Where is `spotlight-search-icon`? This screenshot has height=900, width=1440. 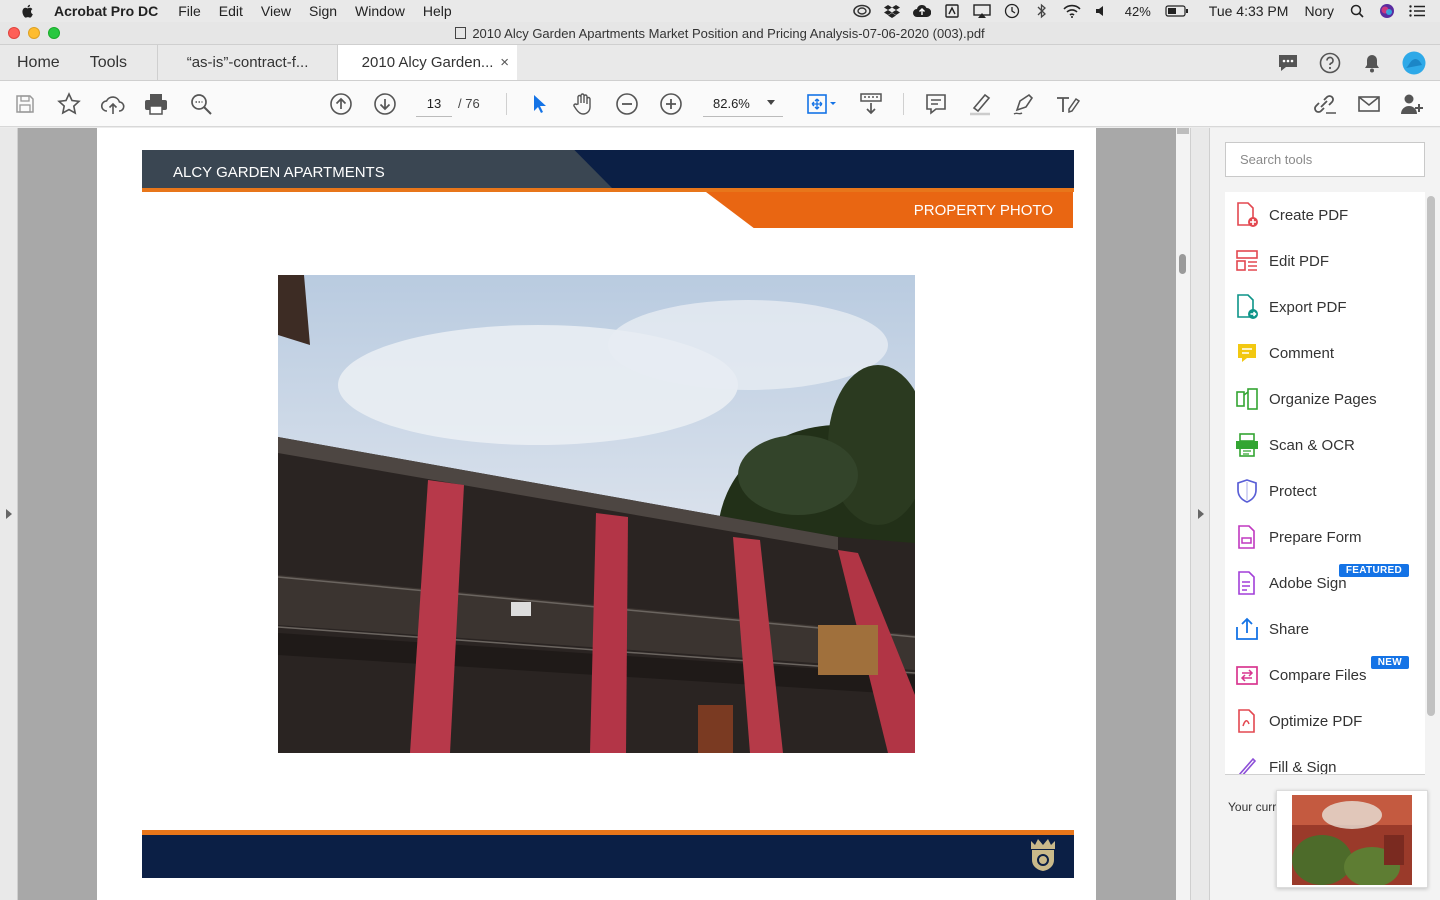 spotlight-search-icon is located at coordinates (1357, 11).